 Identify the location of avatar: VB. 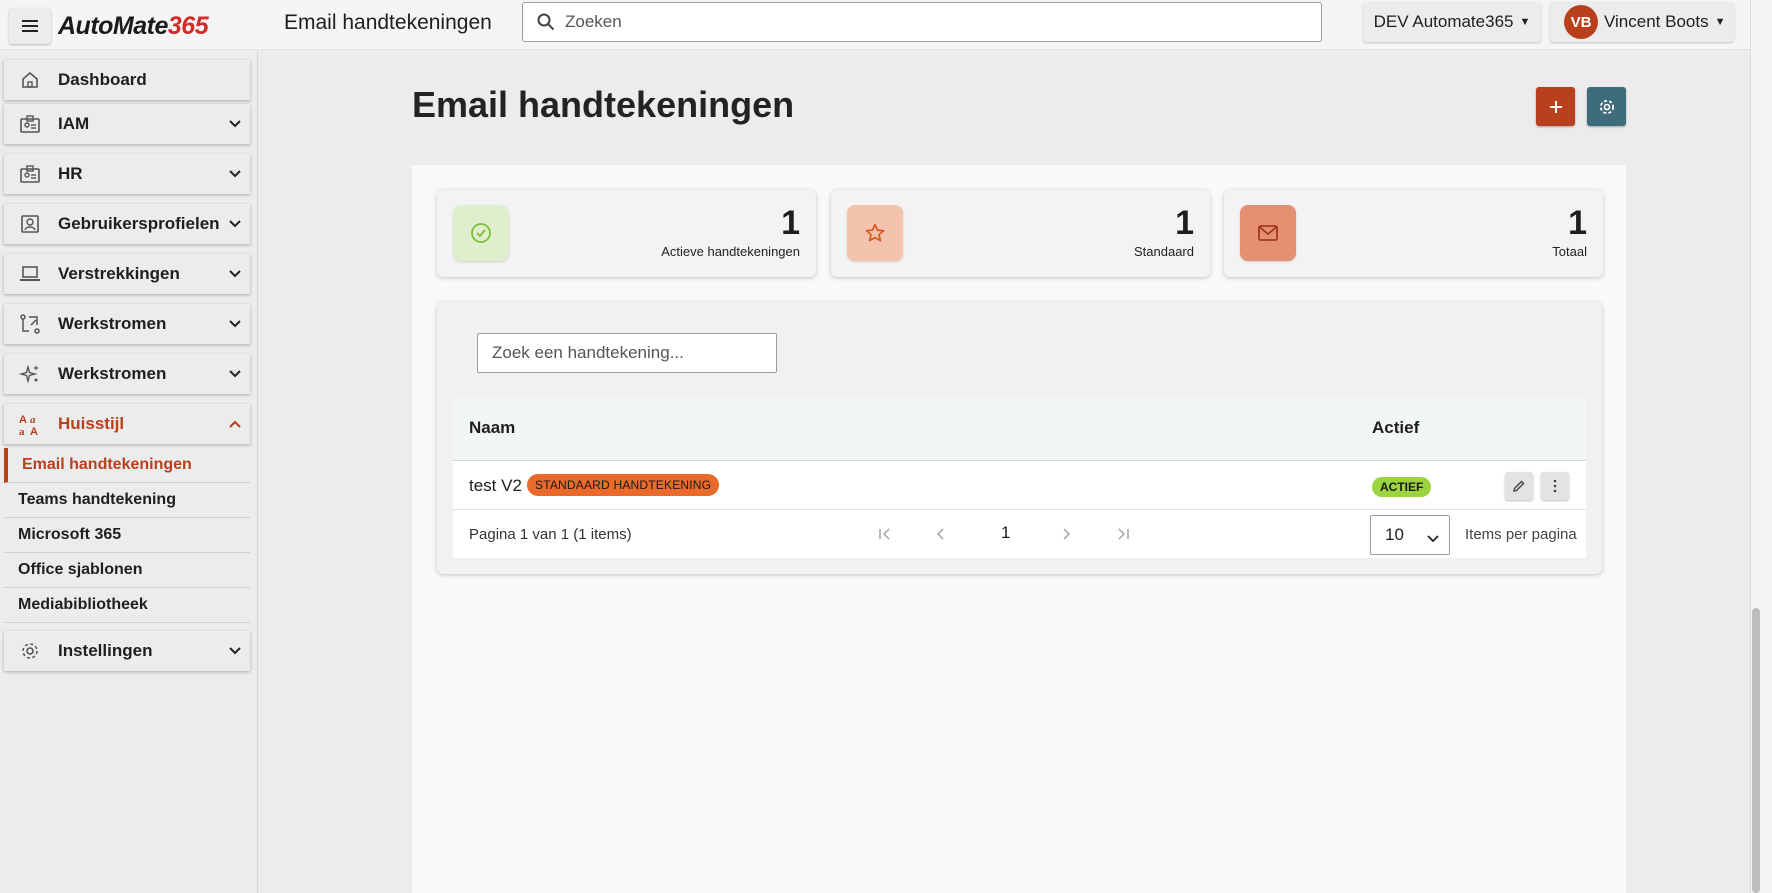
(1581, 22).